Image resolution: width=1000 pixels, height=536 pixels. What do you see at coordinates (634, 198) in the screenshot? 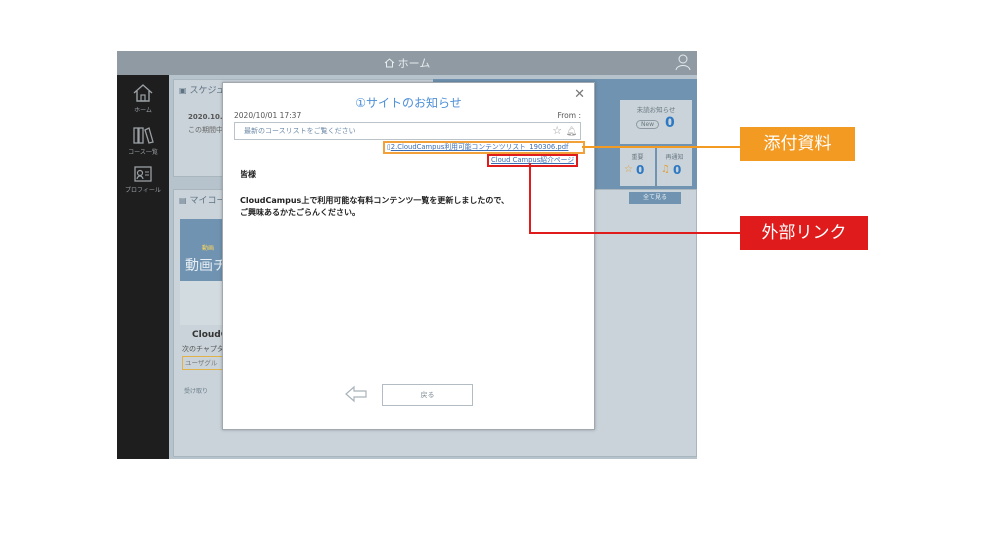
I see `link-callout-line` at bounding box center [634, 198].